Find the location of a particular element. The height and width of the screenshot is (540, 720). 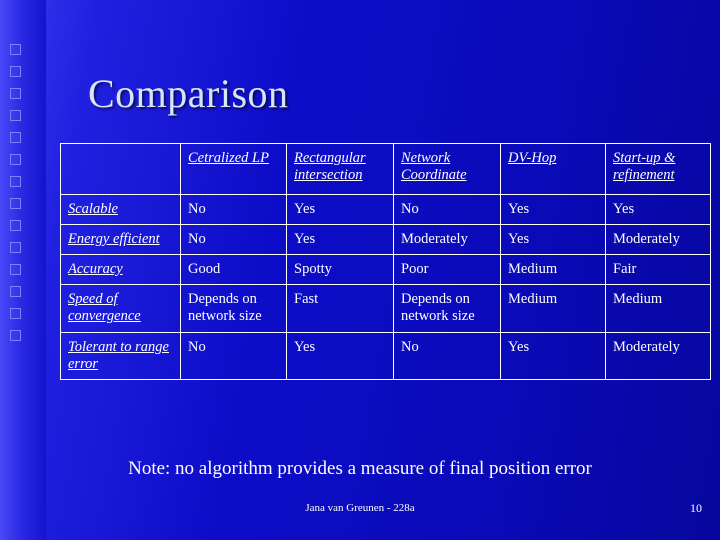

footer-author: Jana van Greunen - 228a is located at coordinates (360, 508).